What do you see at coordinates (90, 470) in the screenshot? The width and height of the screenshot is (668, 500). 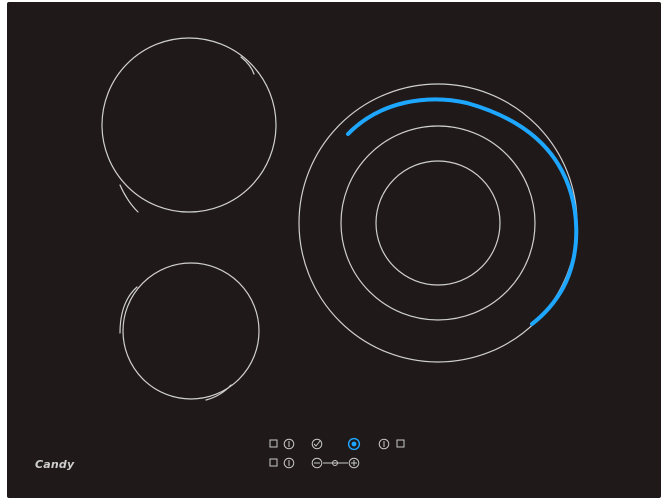 I see `brand-logo: Candy` at bounding box center [90, 470].